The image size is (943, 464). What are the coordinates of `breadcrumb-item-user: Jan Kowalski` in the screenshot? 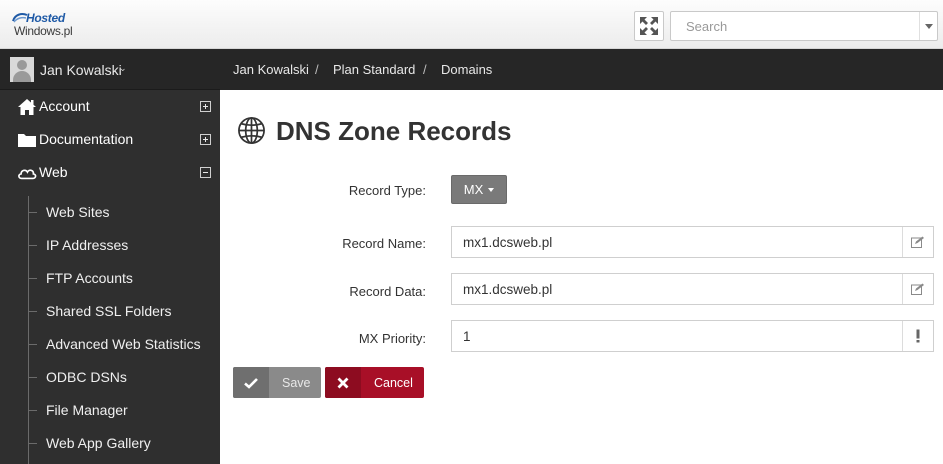 It's located at (271, 69).